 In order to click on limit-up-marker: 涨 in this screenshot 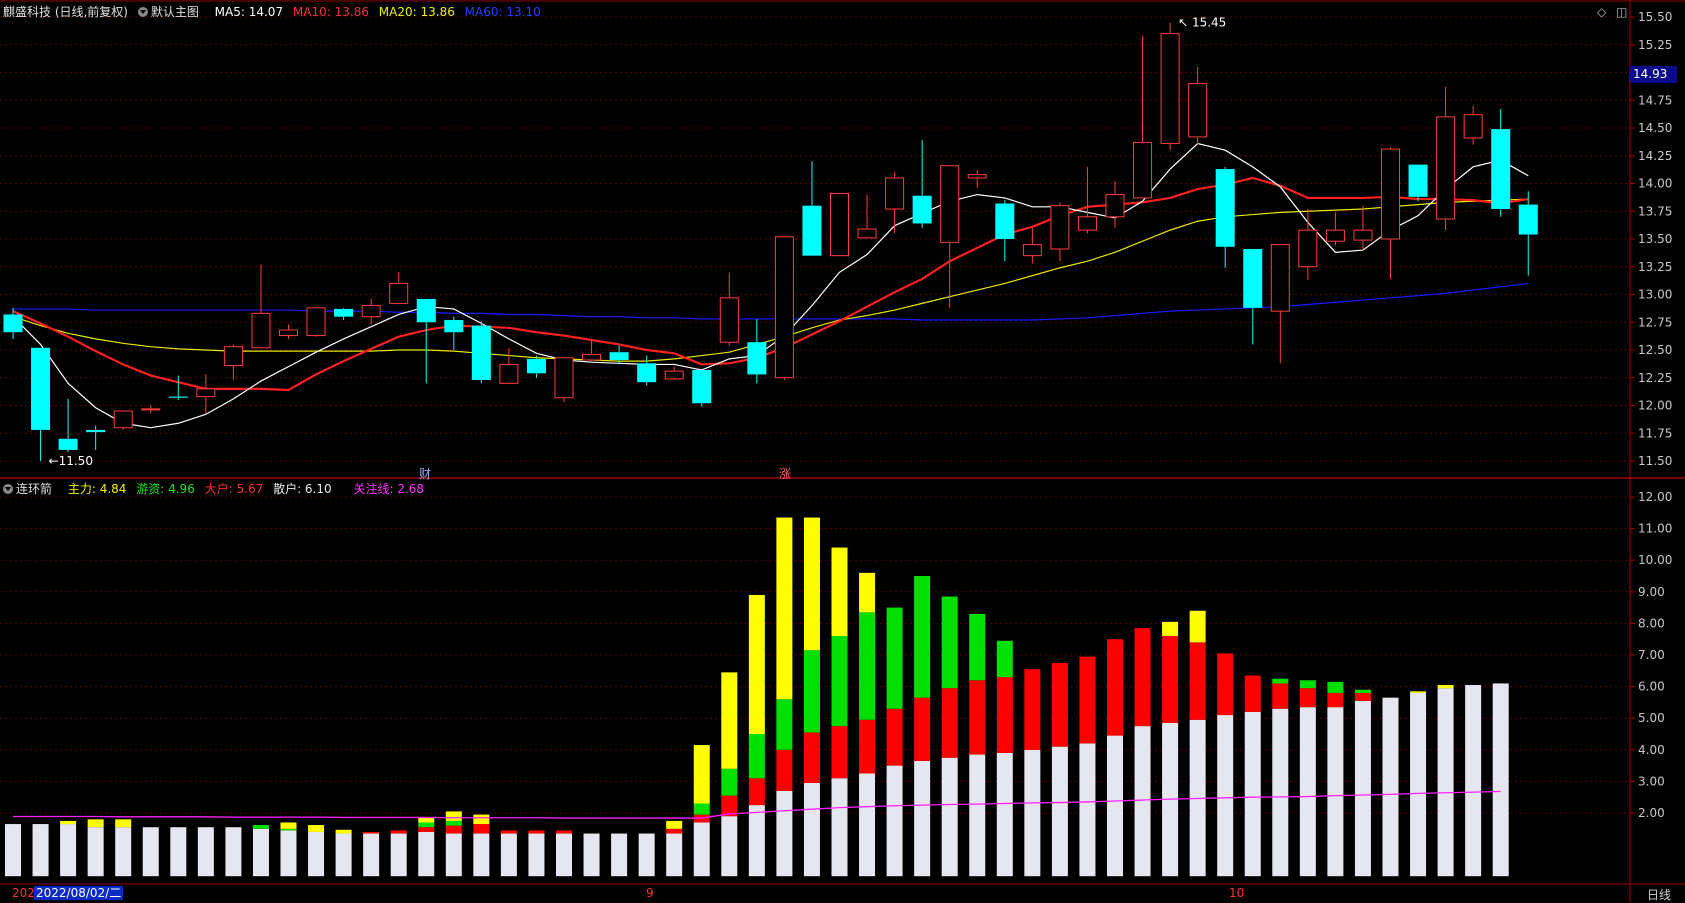, I will do `click(785, 473)`.